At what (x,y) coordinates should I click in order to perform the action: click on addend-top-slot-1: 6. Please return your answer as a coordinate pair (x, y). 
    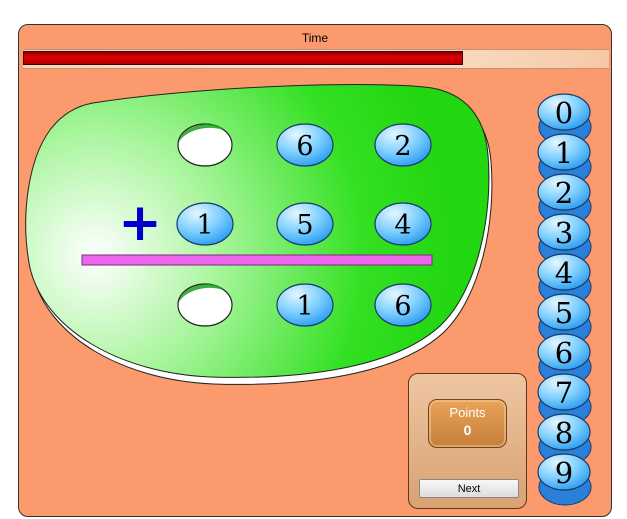
    Looking at the image, I should click on (305, 145).